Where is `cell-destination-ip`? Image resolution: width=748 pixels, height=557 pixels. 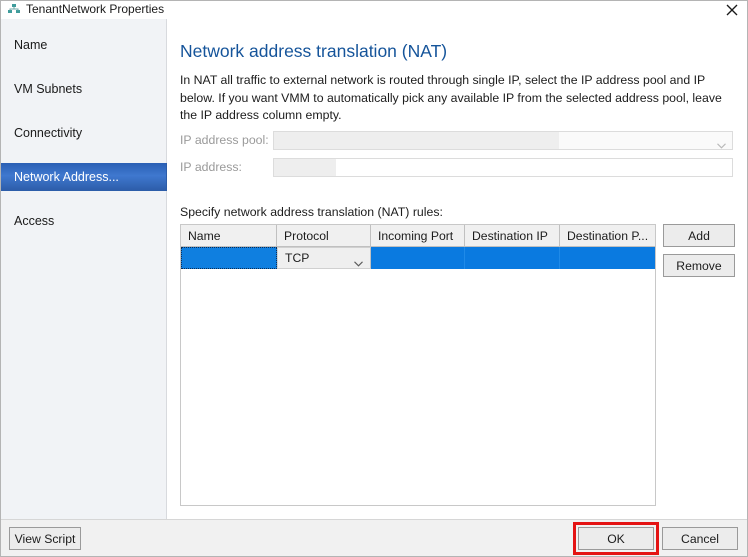 cell-destination-ip is located at coordinates (512, 258).